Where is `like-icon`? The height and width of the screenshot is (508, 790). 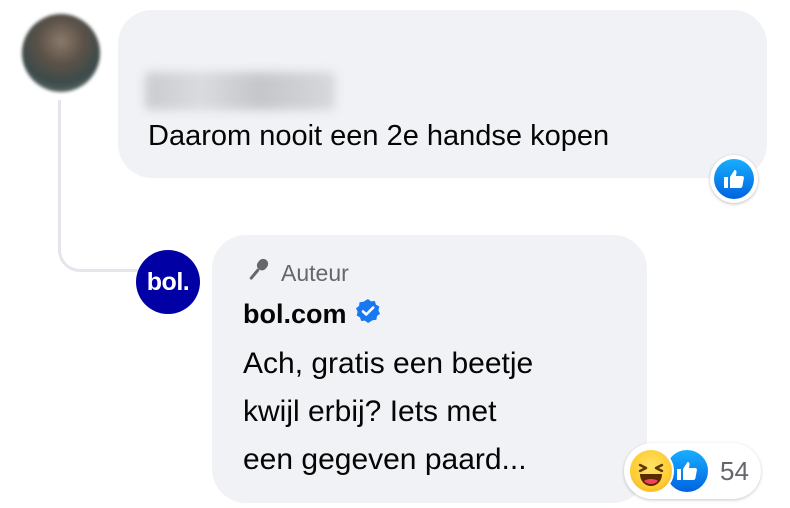
like-icon is located at coordinates (734, 179).